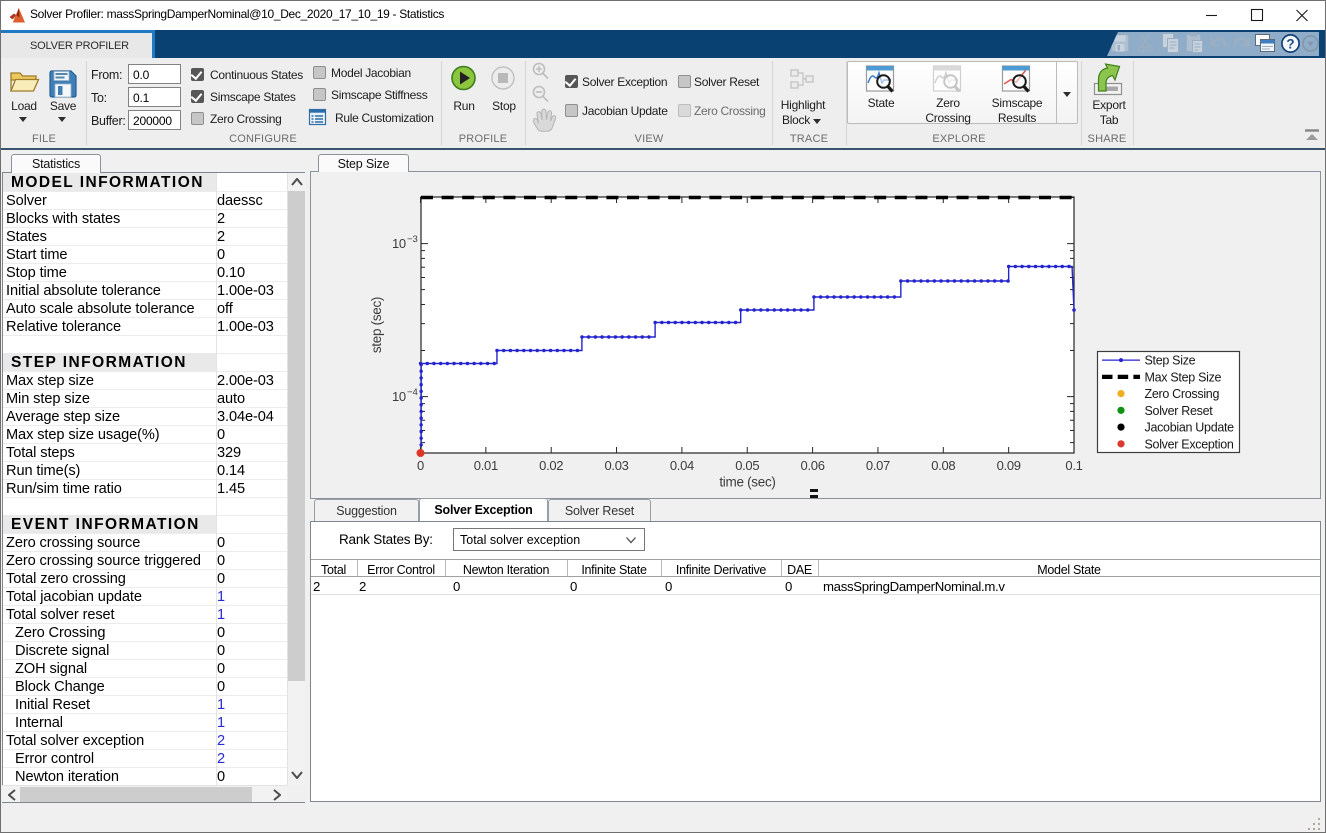  What do you see at coordinates (412, 392) in the screenshot?
I see `svg-text: −4` at bounding box center [412, 392].